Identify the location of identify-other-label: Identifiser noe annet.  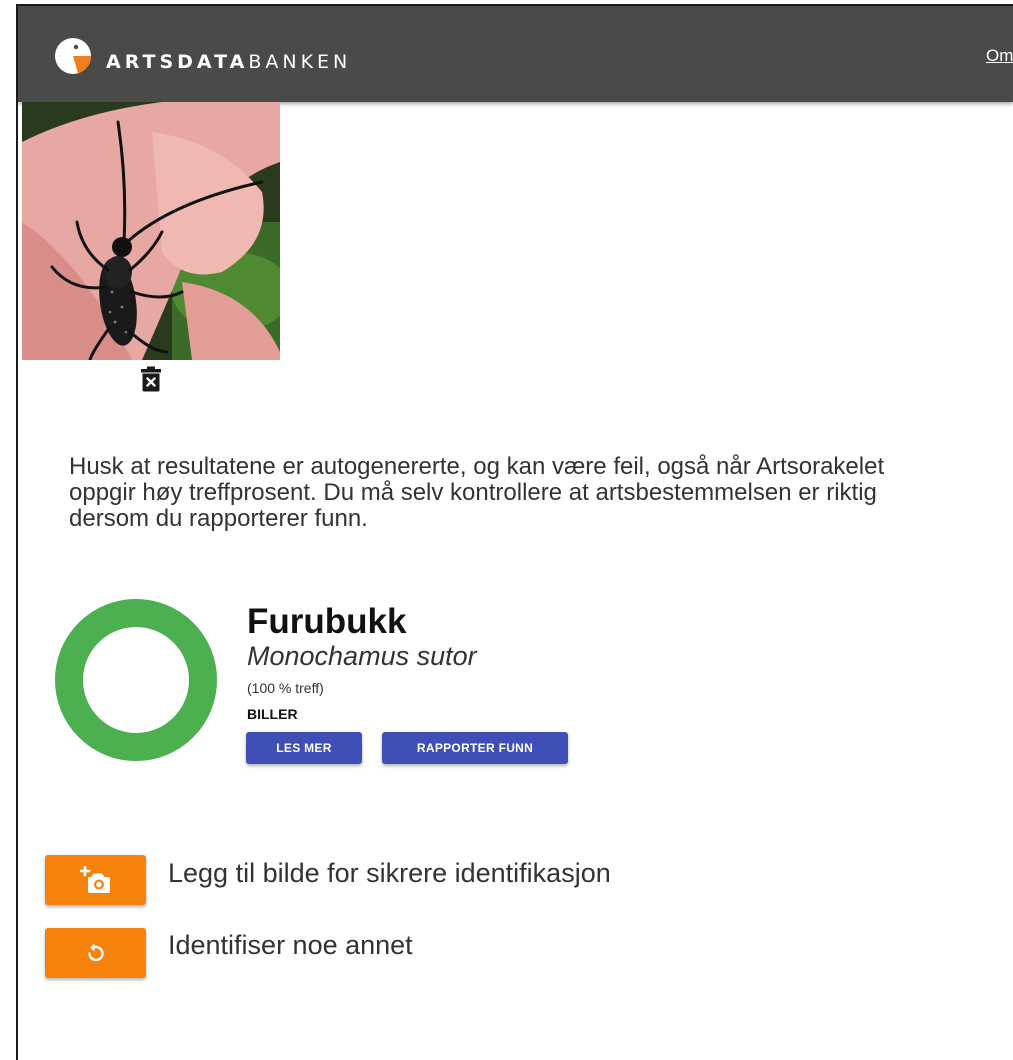
(290, 945).